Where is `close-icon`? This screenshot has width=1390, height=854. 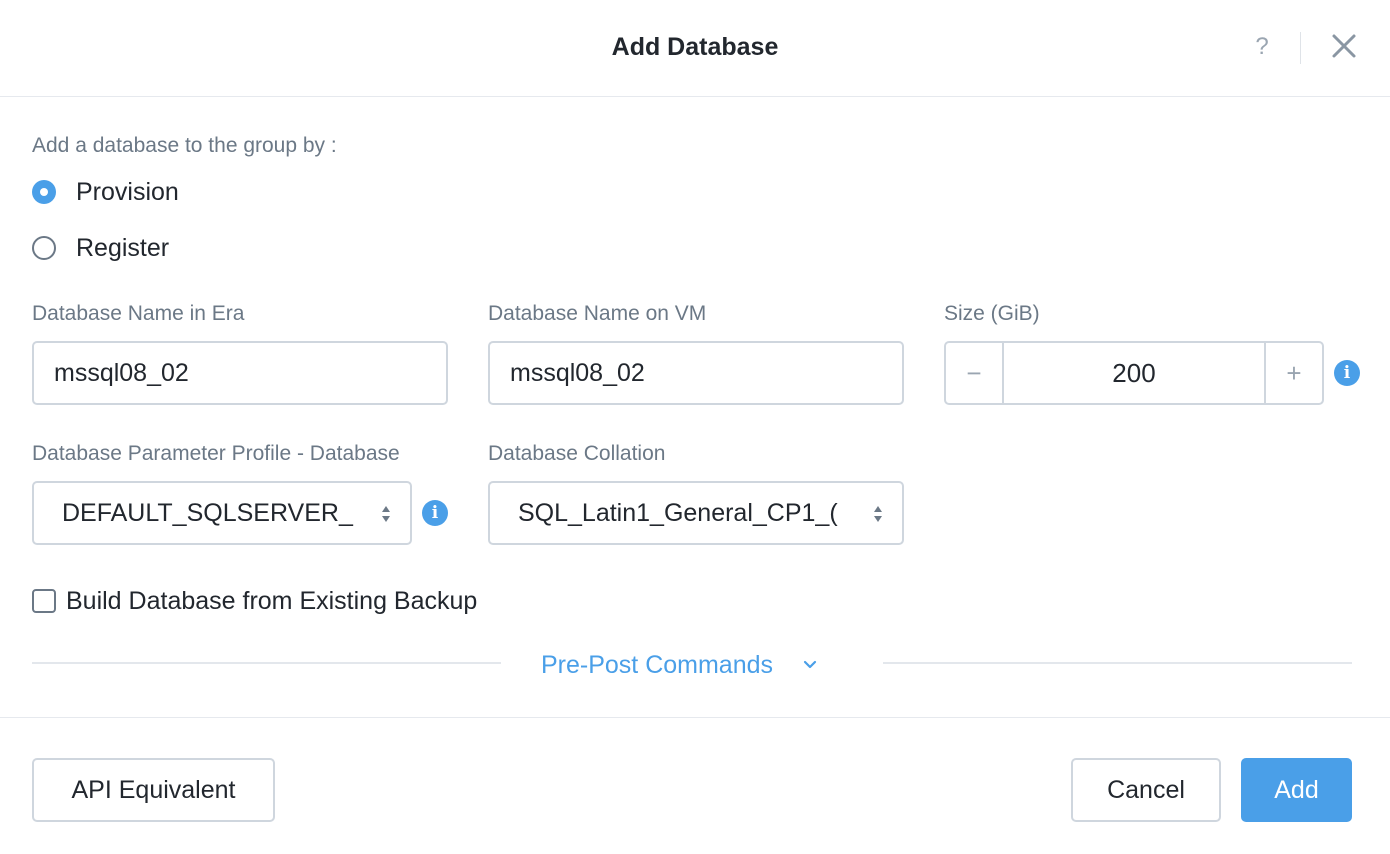
close-icon is located at coordinates (1344, 46).